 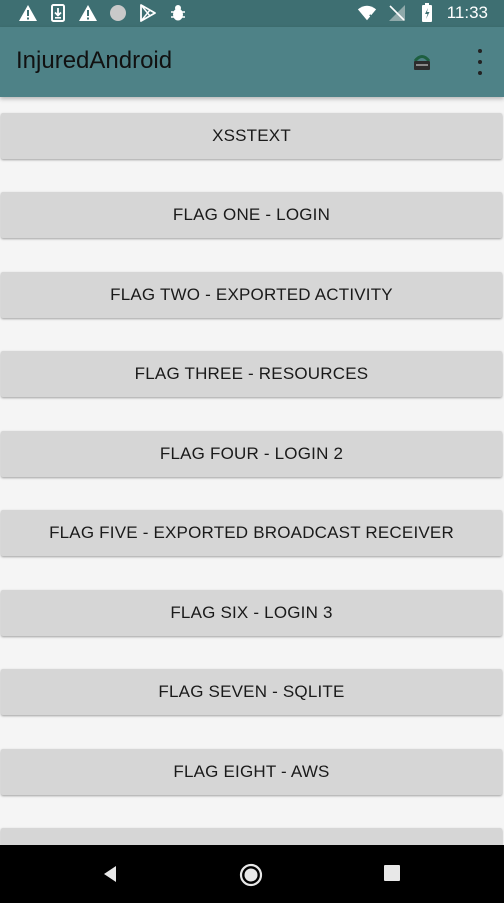 I want to click on vpn-key-icon, so click(x=422, y=62).